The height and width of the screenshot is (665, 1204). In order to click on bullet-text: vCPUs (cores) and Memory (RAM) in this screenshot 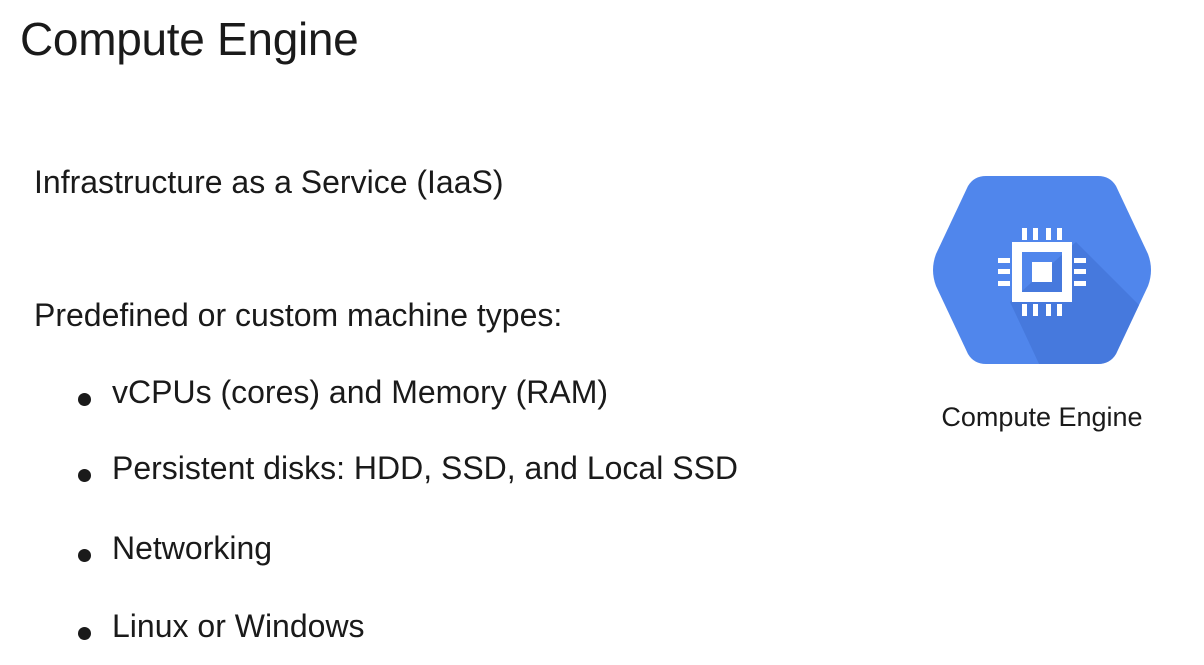, I will do `click(360, 392)`.